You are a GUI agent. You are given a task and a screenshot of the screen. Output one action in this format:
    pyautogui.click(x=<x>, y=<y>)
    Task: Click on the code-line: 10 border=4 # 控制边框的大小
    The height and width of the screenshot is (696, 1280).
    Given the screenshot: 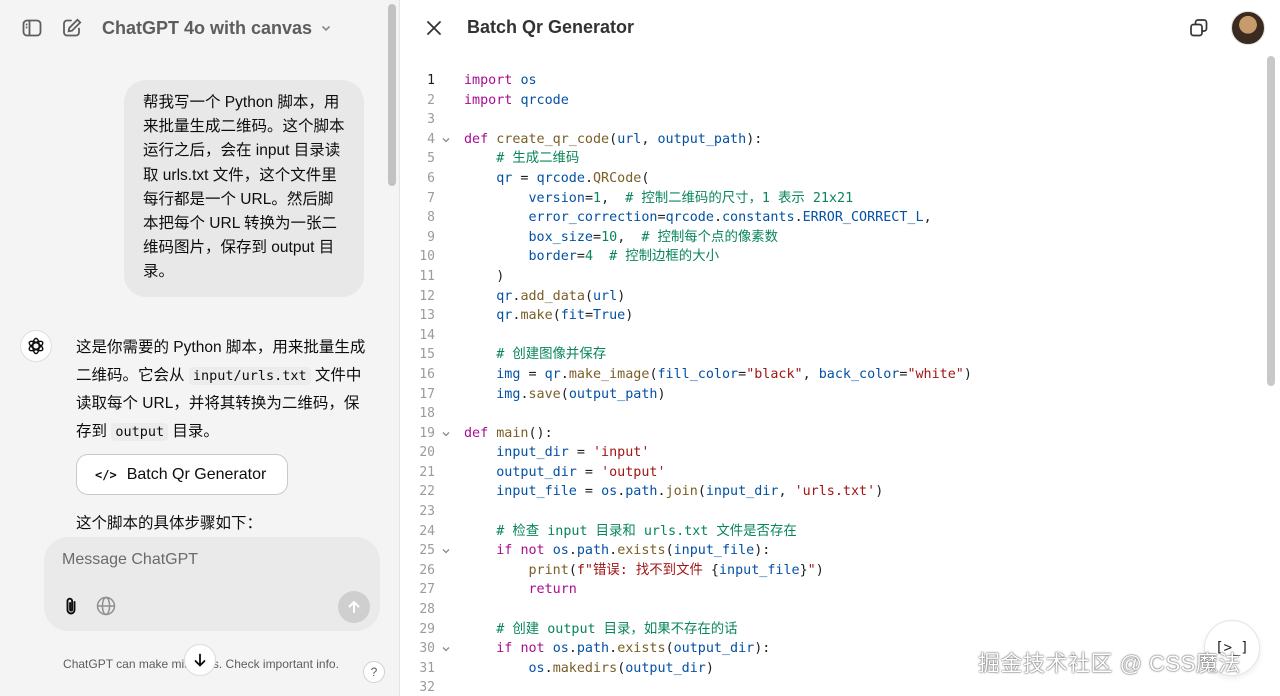 What is the action you would take?
    pyautogui.click(x=840, y=257)
    